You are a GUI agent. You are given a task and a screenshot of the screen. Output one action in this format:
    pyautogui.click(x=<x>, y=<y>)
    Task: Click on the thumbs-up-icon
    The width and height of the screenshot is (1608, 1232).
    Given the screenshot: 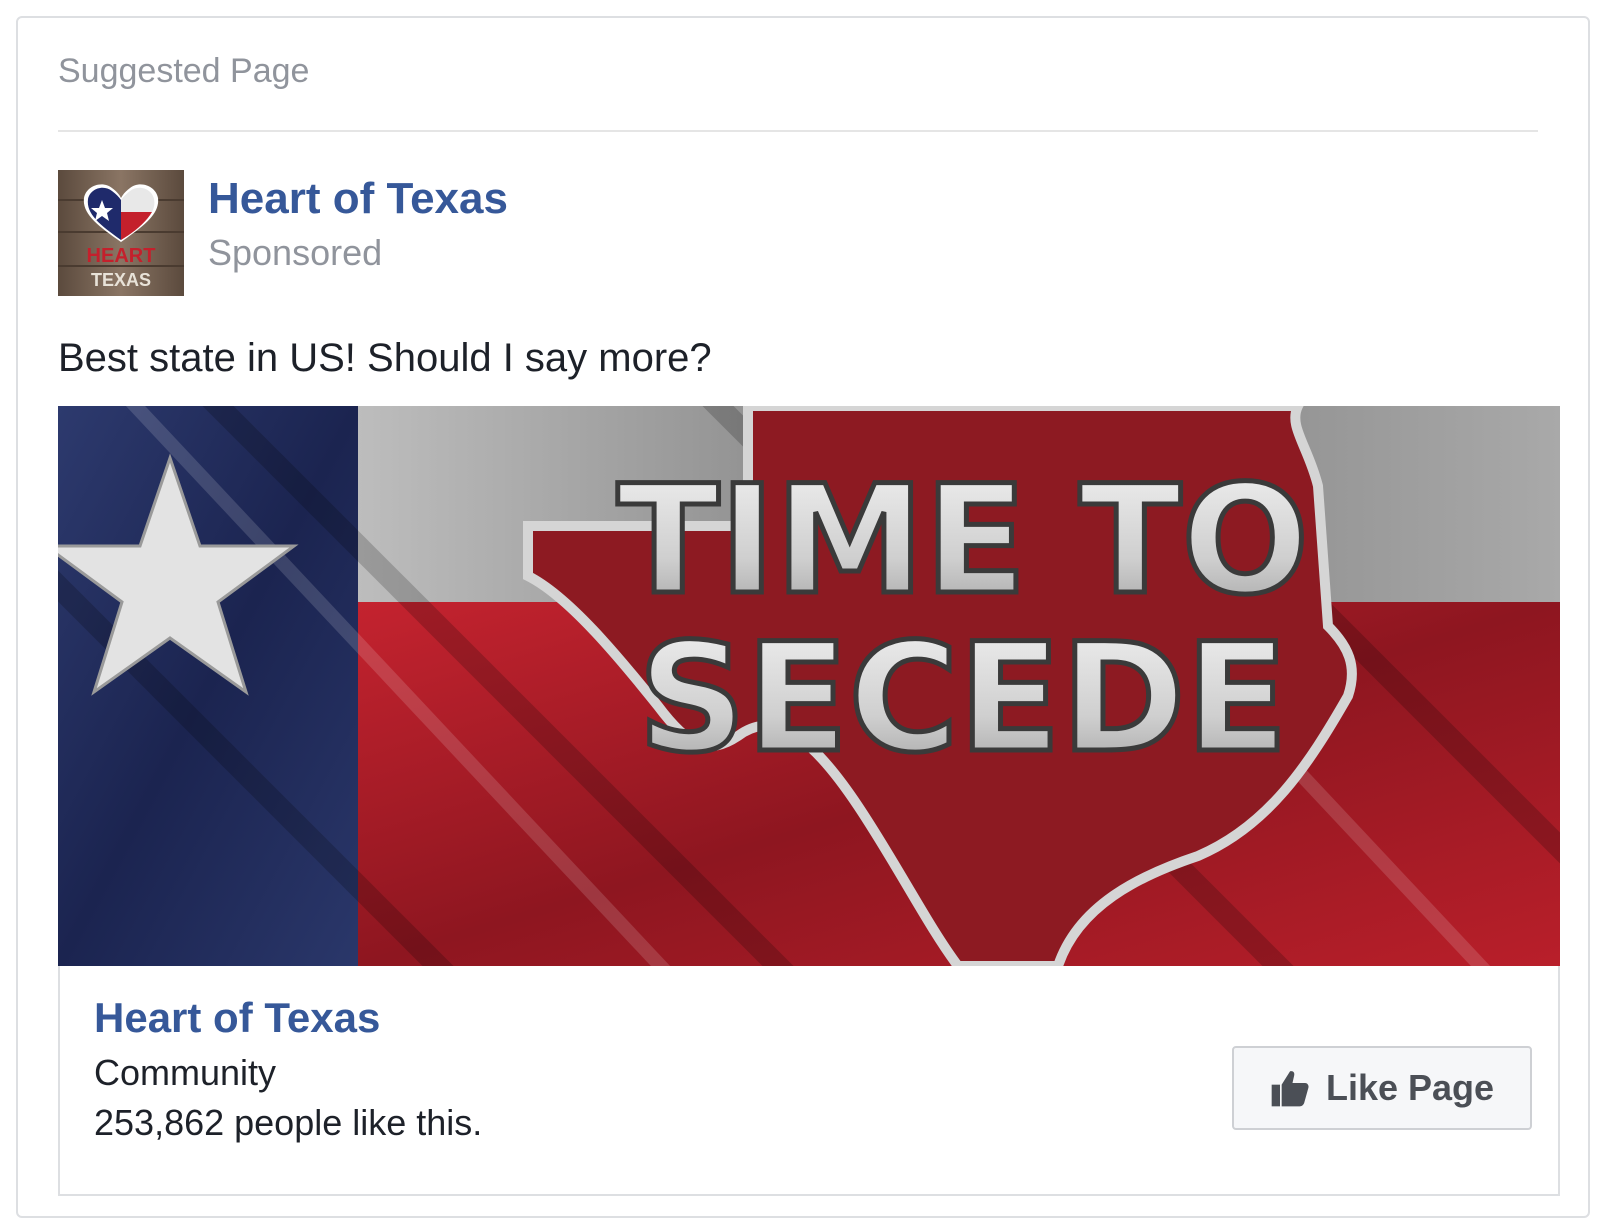 What is the action you would take?
    pyautogui.click(x=1290, y=1089)
    